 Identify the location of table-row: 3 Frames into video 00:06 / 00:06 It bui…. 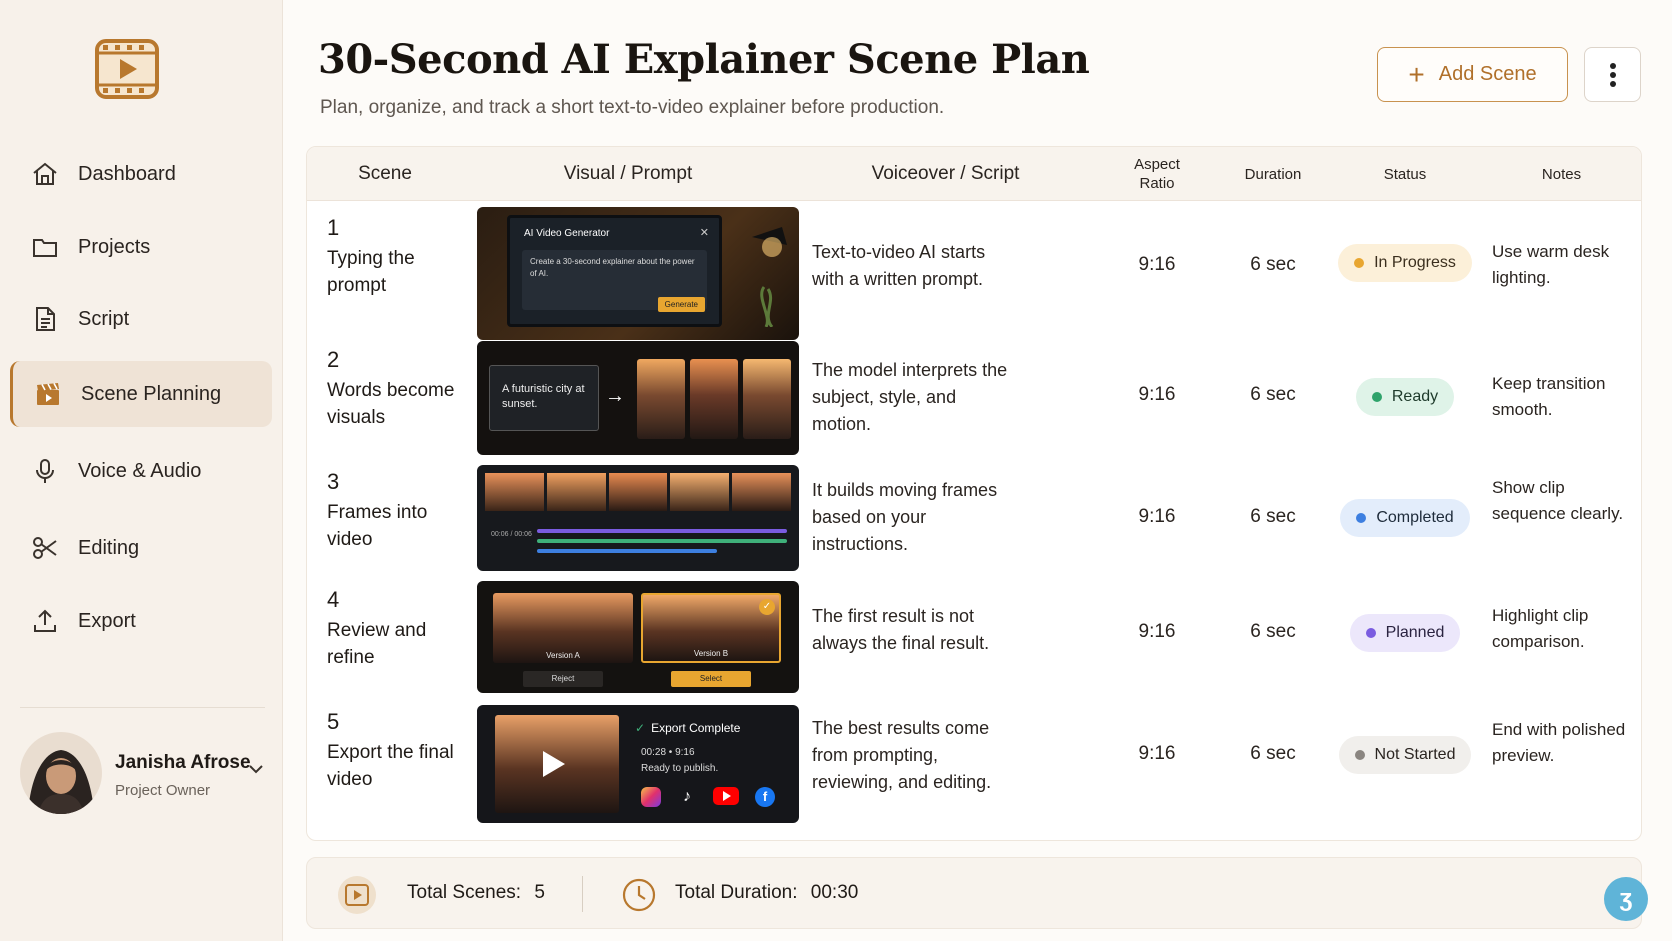
(974, 519).